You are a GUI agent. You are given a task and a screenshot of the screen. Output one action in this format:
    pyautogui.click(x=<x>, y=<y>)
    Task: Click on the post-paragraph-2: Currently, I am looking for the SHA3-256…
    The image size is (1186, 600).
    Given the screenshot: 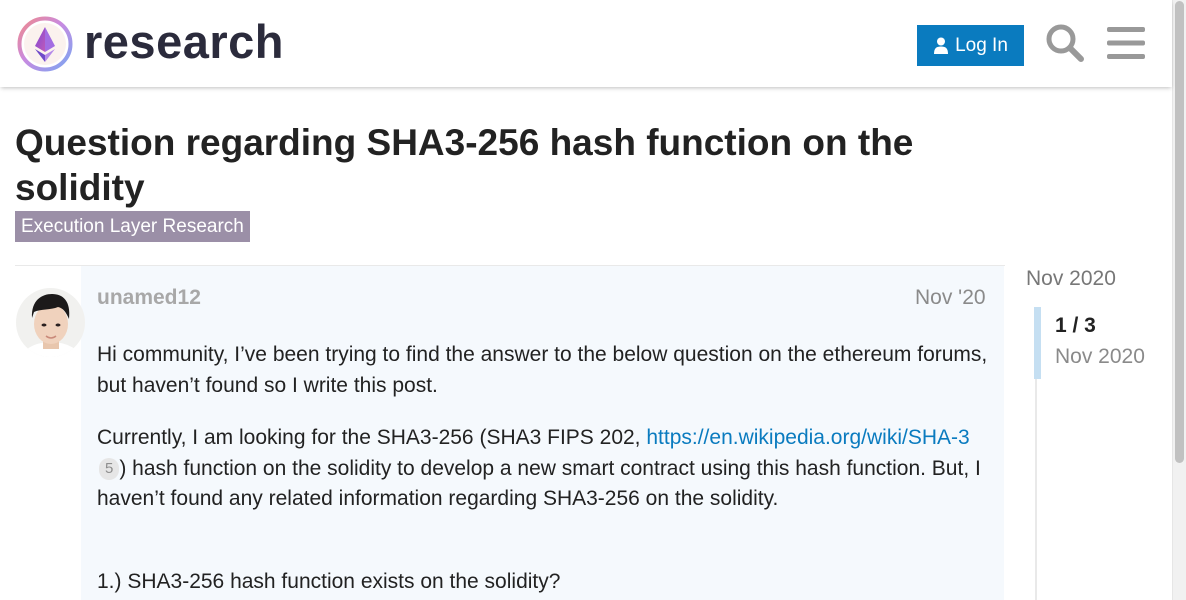 What is the action you would take?
    pyautogui.click(x=544, y=469)
    